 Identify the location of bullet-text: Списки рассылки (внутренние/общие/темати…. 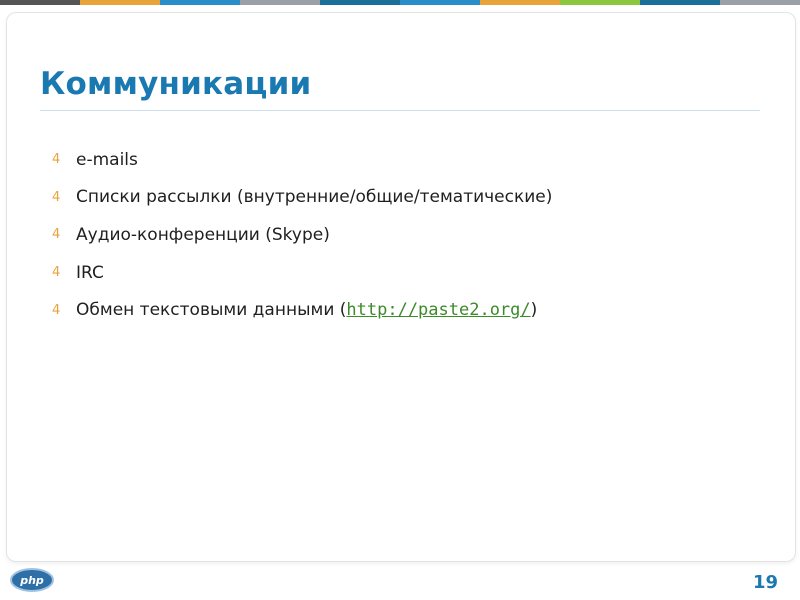
(314, 197).